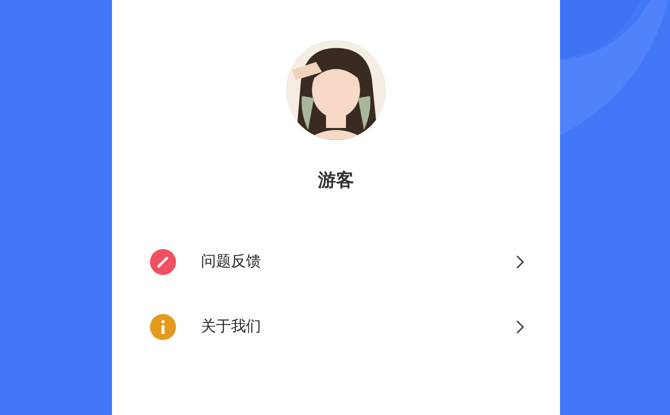 The height and width of the screenshot is (415, 670). What do you see at coordinates (336, 180) in the screenshot?
I see `user-name: 游客` at bounding box center [336, 180].